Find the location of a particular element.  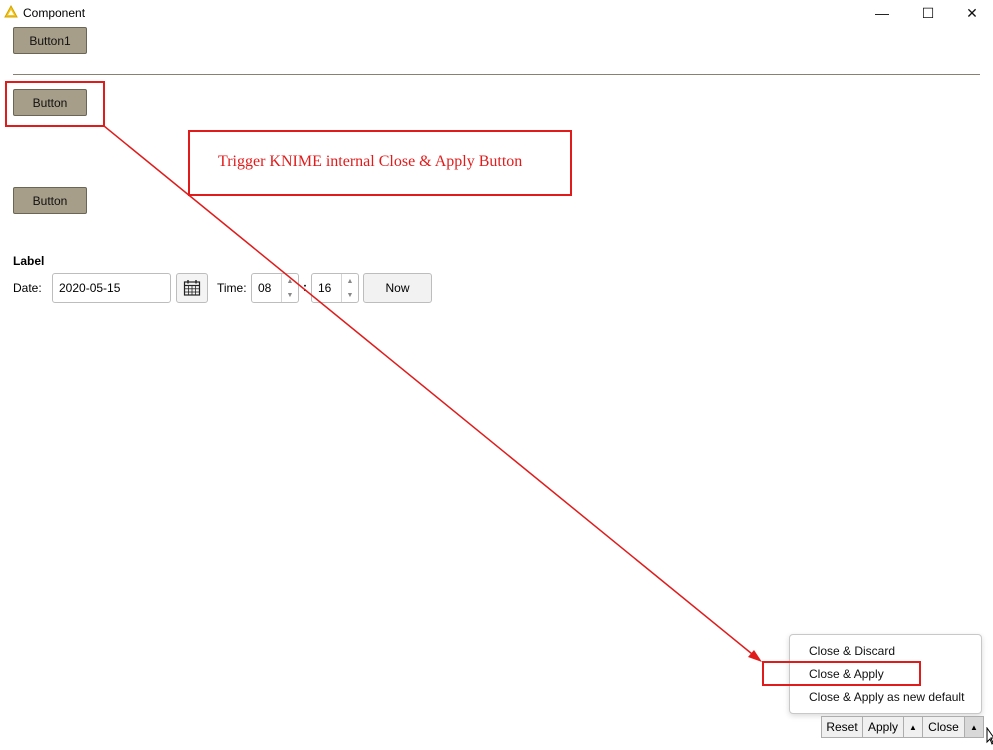

knime-triangle-icon is located at coordinates (11, 11).